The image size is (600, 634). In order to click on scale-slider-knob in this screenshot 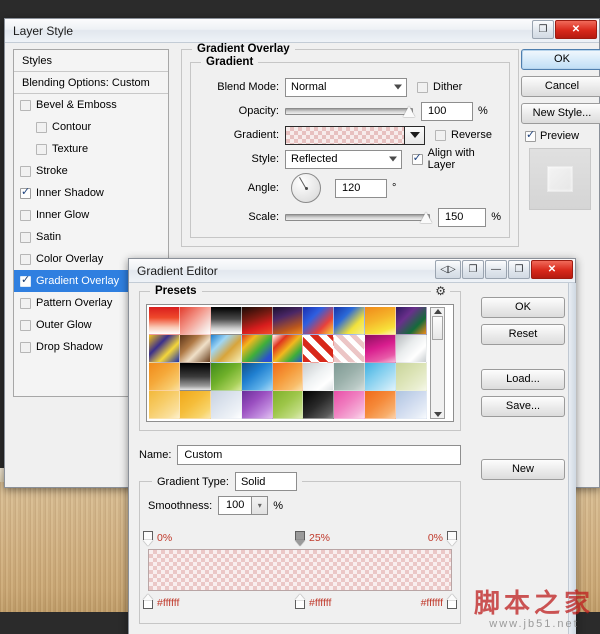, I will do `click(426, 217)`.